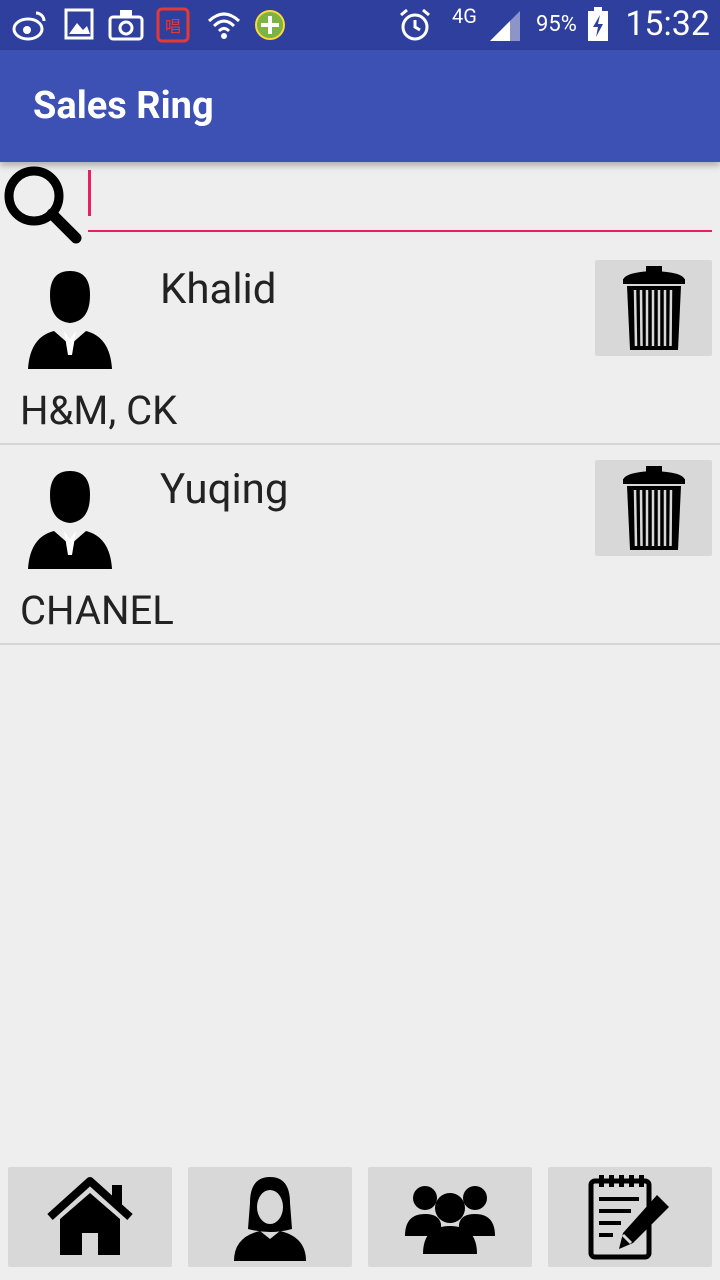 The width and height of the screenshot is (720, 1280). I want to click on text-cursor, so click(89, 193).